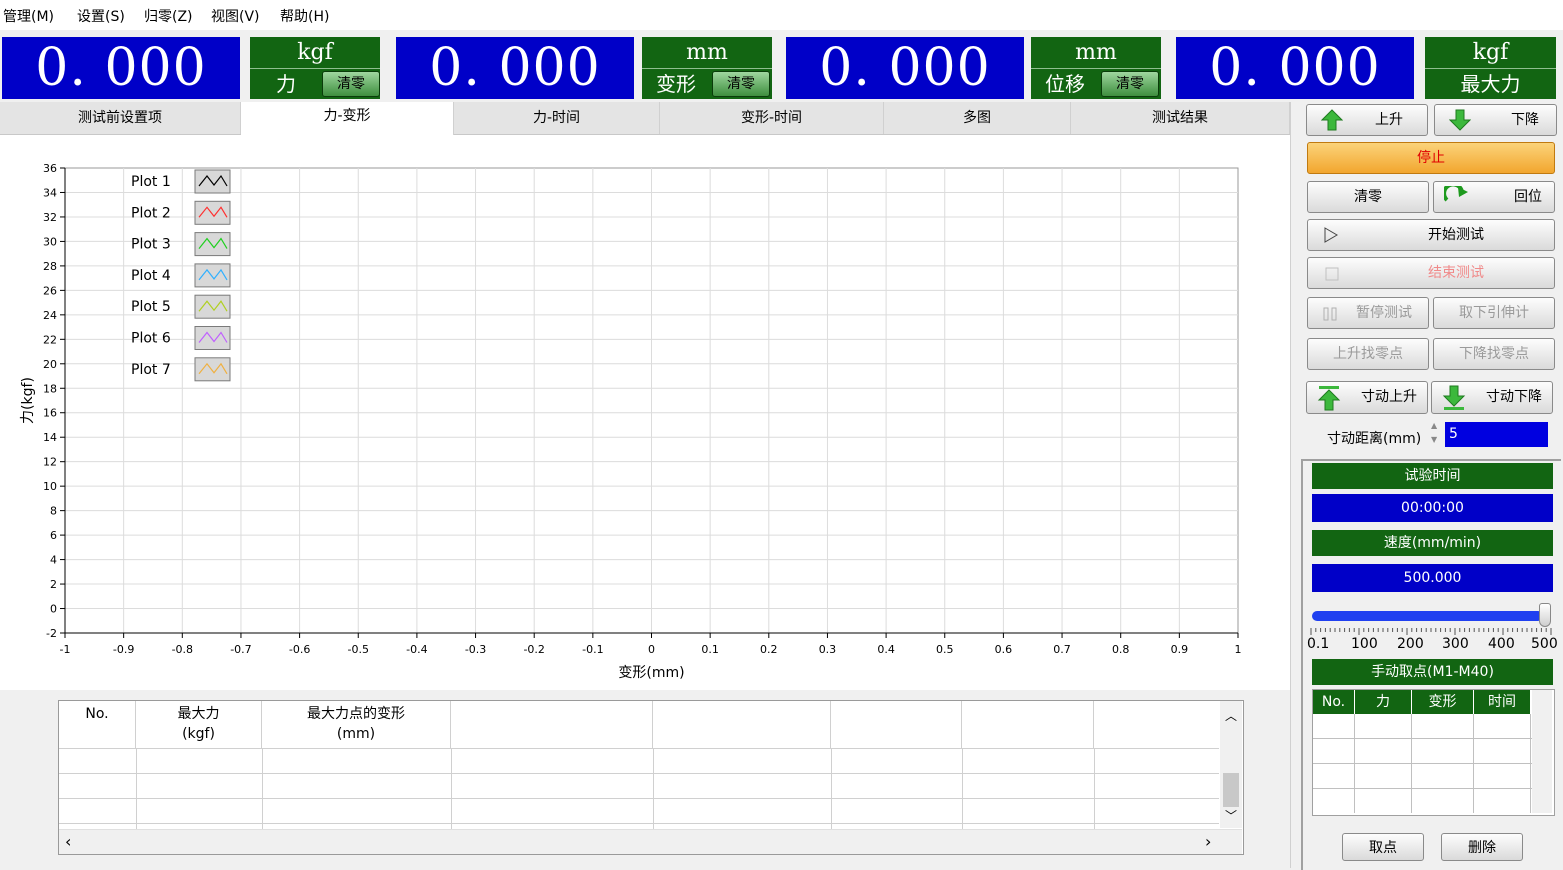  Describe the element at coordinates (1490, 68) in the screenshot. I see `max-force-unit-box: kgf 最大力` at that location.